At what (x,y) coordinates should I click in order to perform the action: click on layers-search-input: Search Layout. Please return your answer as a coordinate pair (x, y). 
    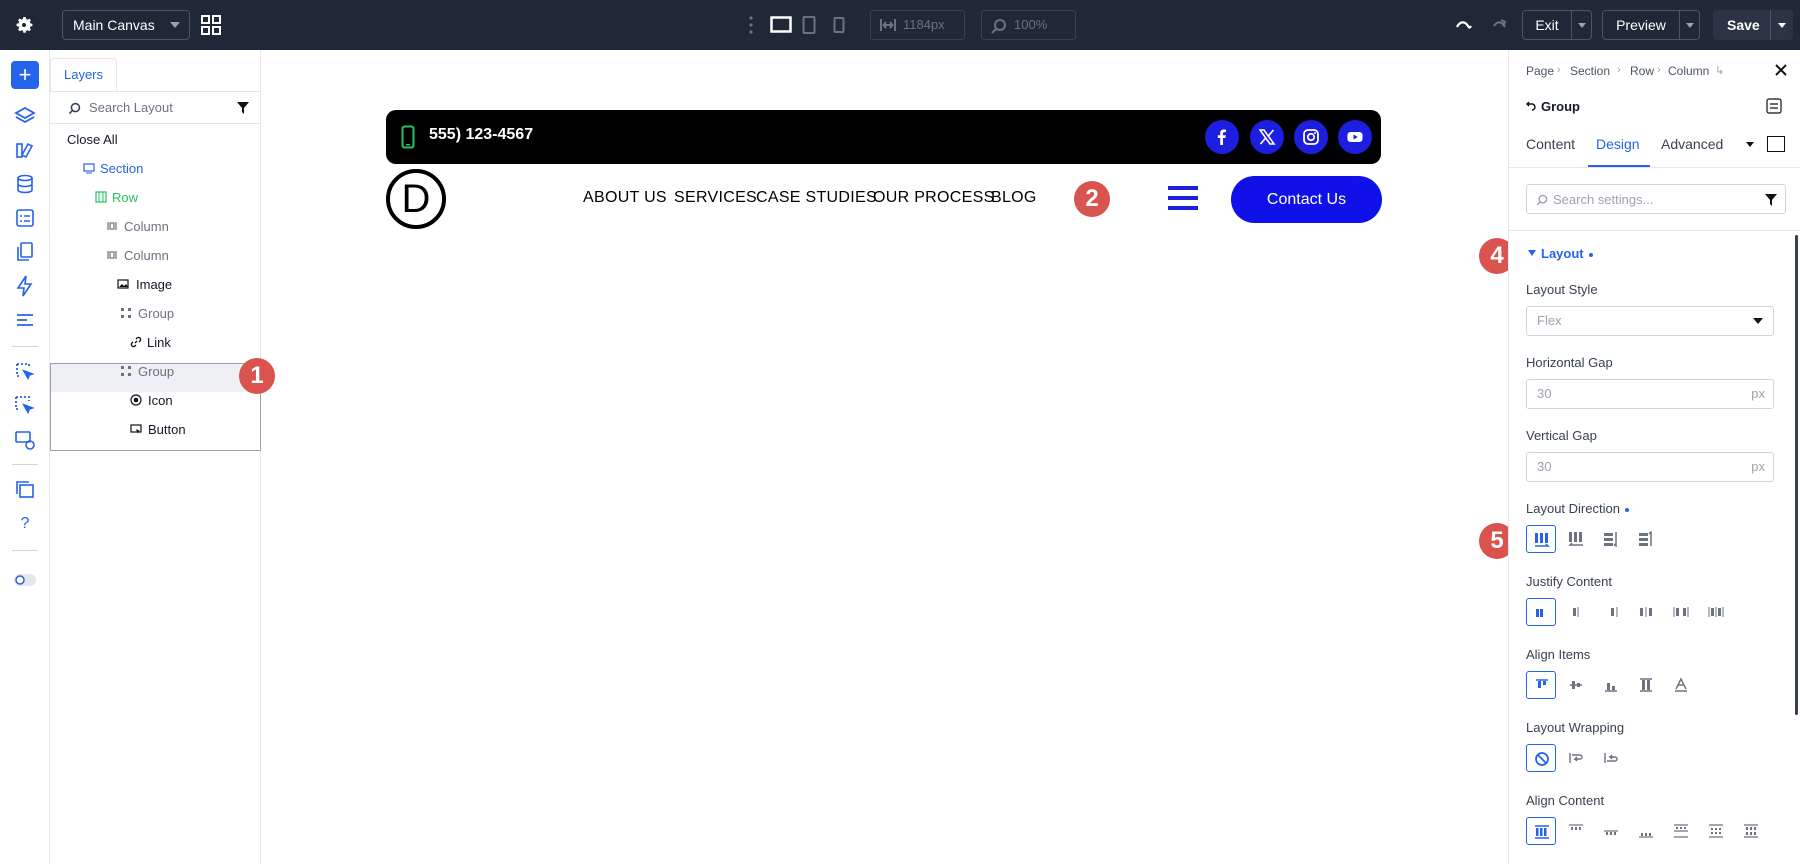
    Looking at the image, I should click on (131, 107).